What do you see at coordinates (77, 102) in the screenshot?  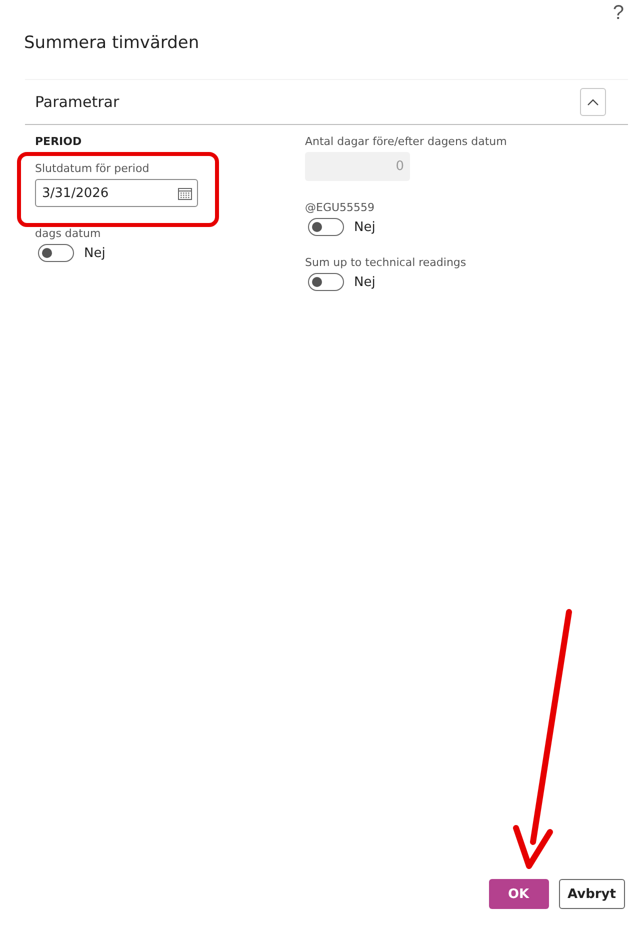 I see `section-title: Parametrar` at bounding box center [77, 102].